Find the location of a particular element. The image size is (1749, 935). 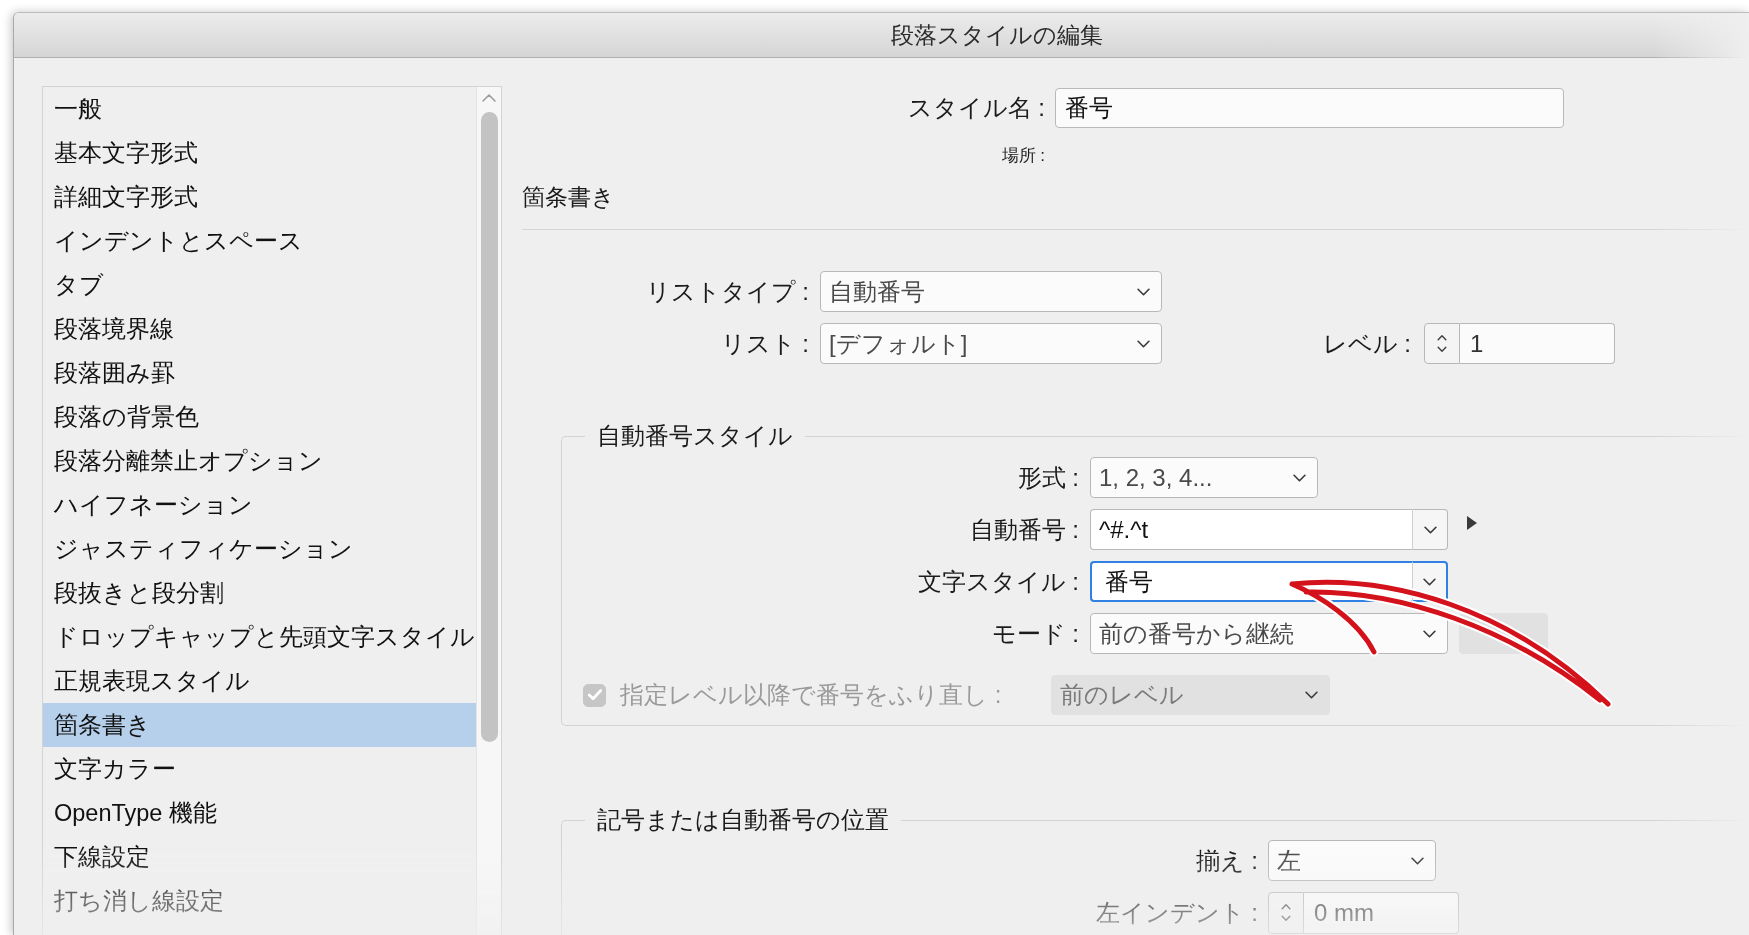

sidebar-item: 詳細文字形式 is located at coordinates (259, 197).